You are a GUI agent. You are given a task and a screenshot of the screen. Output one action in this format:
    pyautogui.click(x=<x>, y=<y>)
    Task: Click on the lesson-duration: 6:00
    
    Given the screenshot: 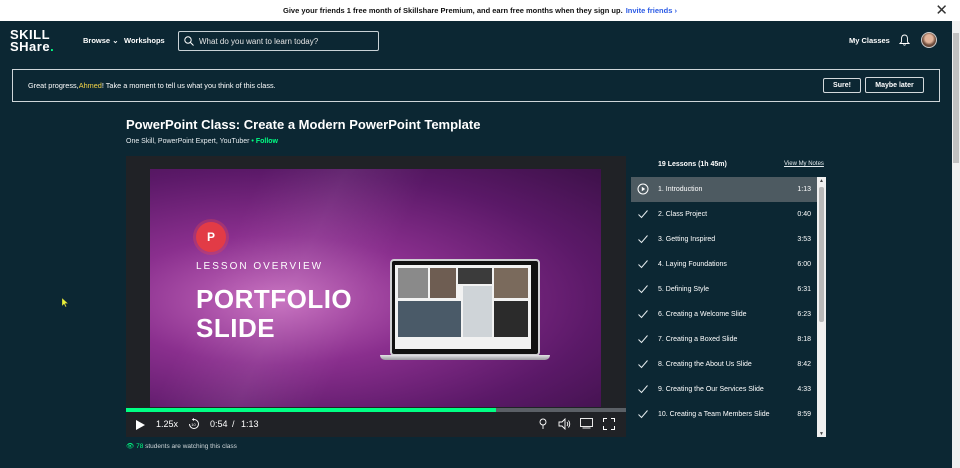 What is the action you would take?
    pyautogui.click(x=804, y=264)
    